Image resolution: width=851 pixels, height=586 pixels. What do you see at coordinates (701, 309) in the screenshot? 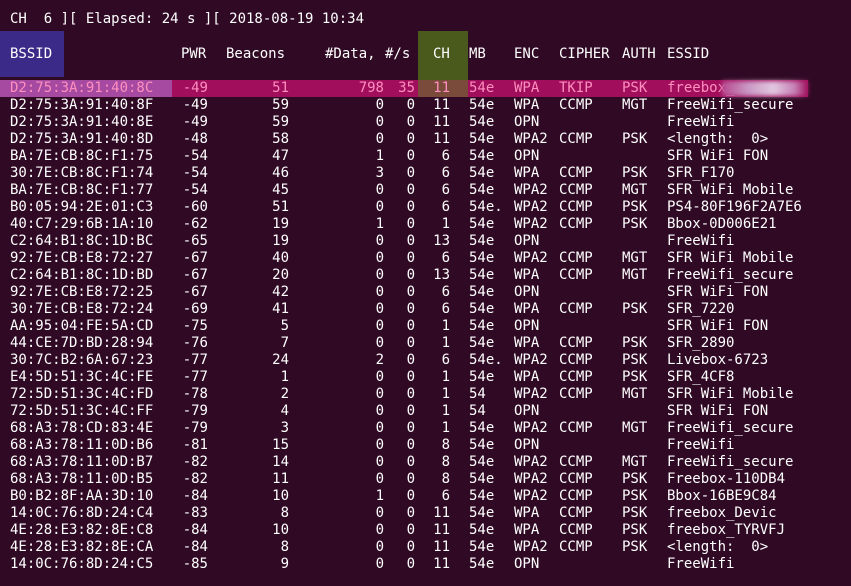
I see `essid-cell: SFR_7220` at bounding box center [701, 309].